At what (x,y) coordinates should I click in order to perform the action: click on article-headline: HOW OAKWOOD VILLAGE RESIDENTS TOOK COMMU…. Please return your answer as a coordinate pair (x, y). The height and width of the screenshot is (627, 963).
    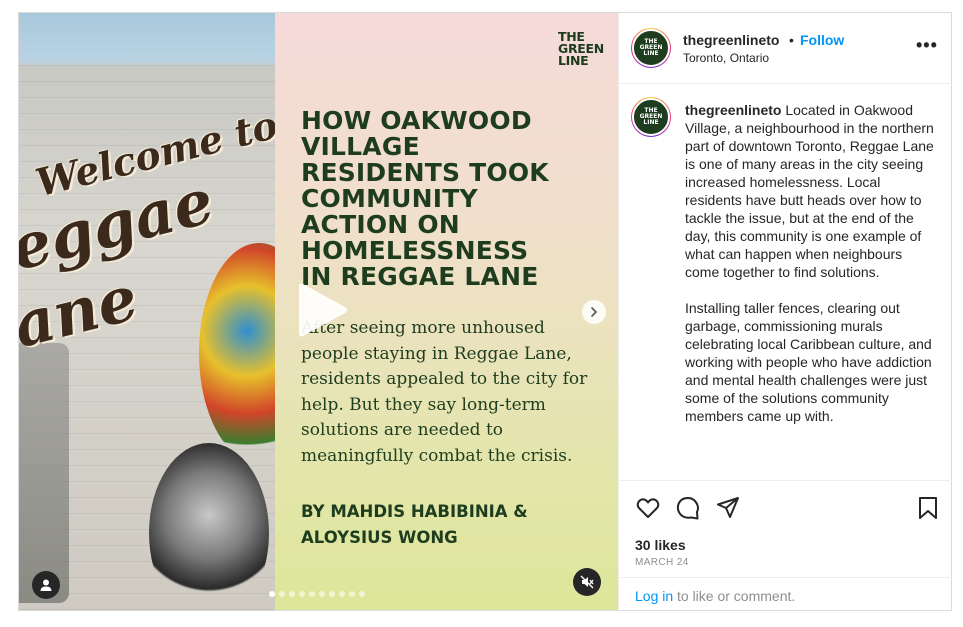
    Looking at the image, I should click on (425, 198).